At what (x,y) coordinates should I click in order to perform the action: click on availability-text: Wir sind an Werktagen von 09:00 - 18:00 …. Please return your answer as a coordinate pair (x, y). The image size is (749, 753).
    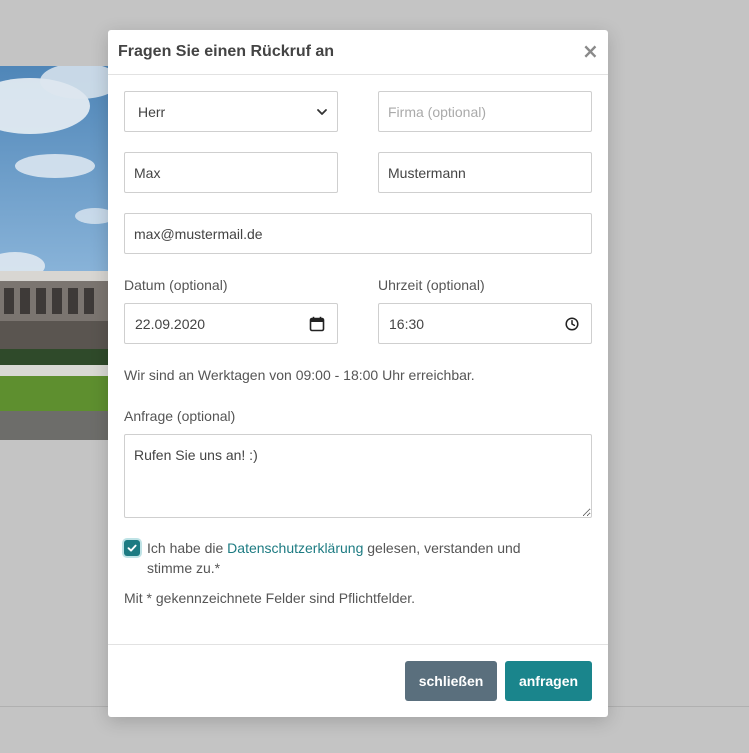
    Looking at the image, I should click on (299, 375).